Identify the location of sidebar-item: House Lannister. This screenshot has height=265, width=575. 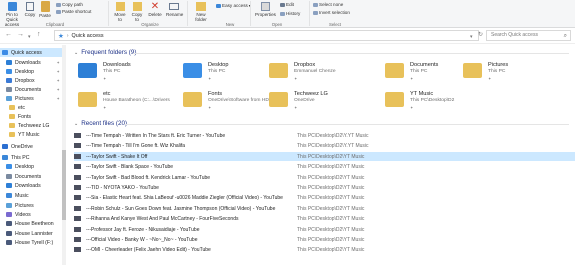
(32, 233).